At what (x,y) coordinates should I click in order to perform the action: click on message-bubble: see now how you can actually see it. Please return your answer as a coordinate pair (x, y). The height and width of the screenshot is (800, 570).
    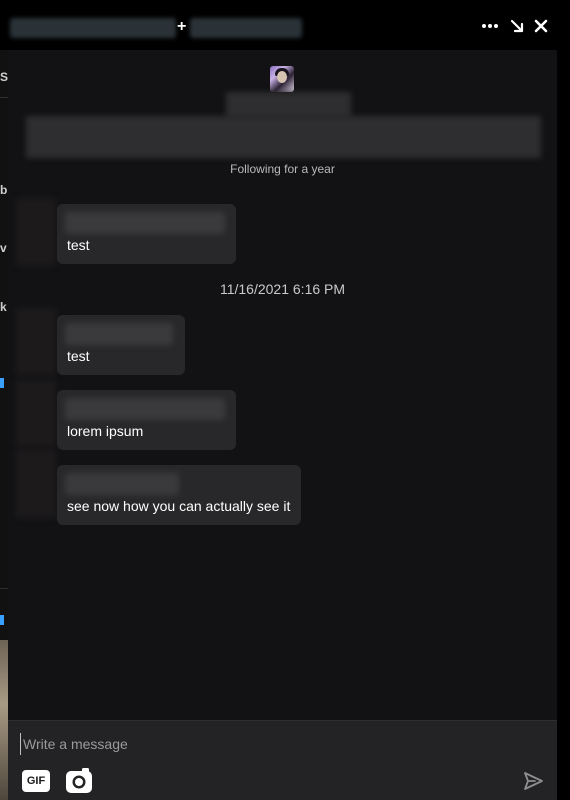
    Looking at the image, I should click on (179, 495).